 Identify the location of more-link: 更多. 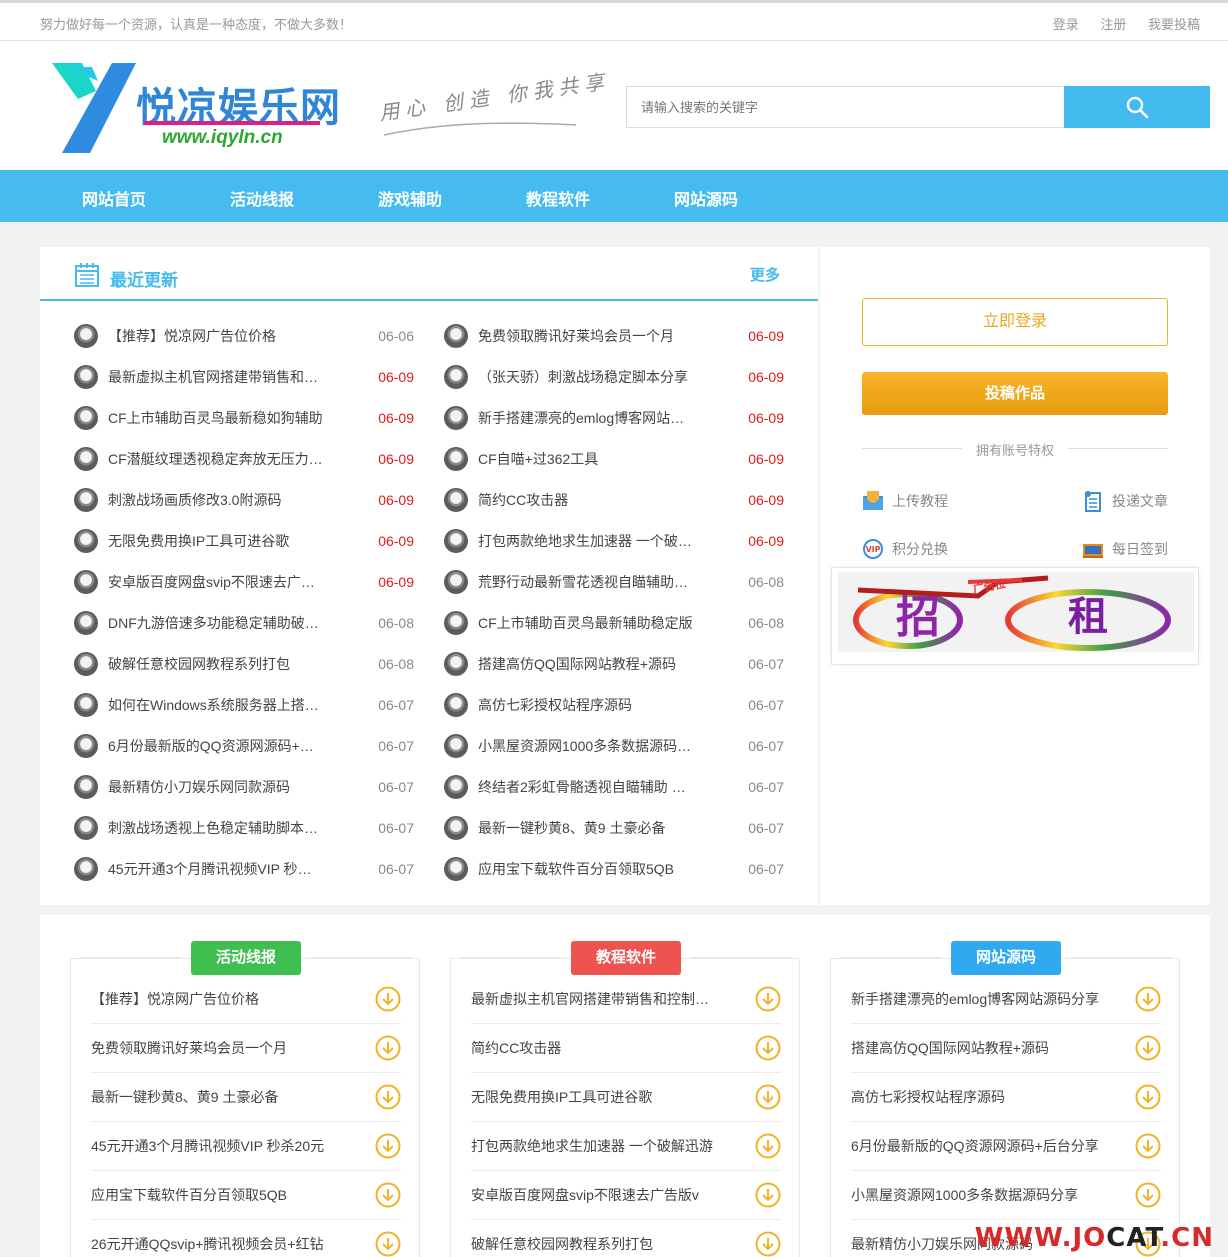
(765, 274).